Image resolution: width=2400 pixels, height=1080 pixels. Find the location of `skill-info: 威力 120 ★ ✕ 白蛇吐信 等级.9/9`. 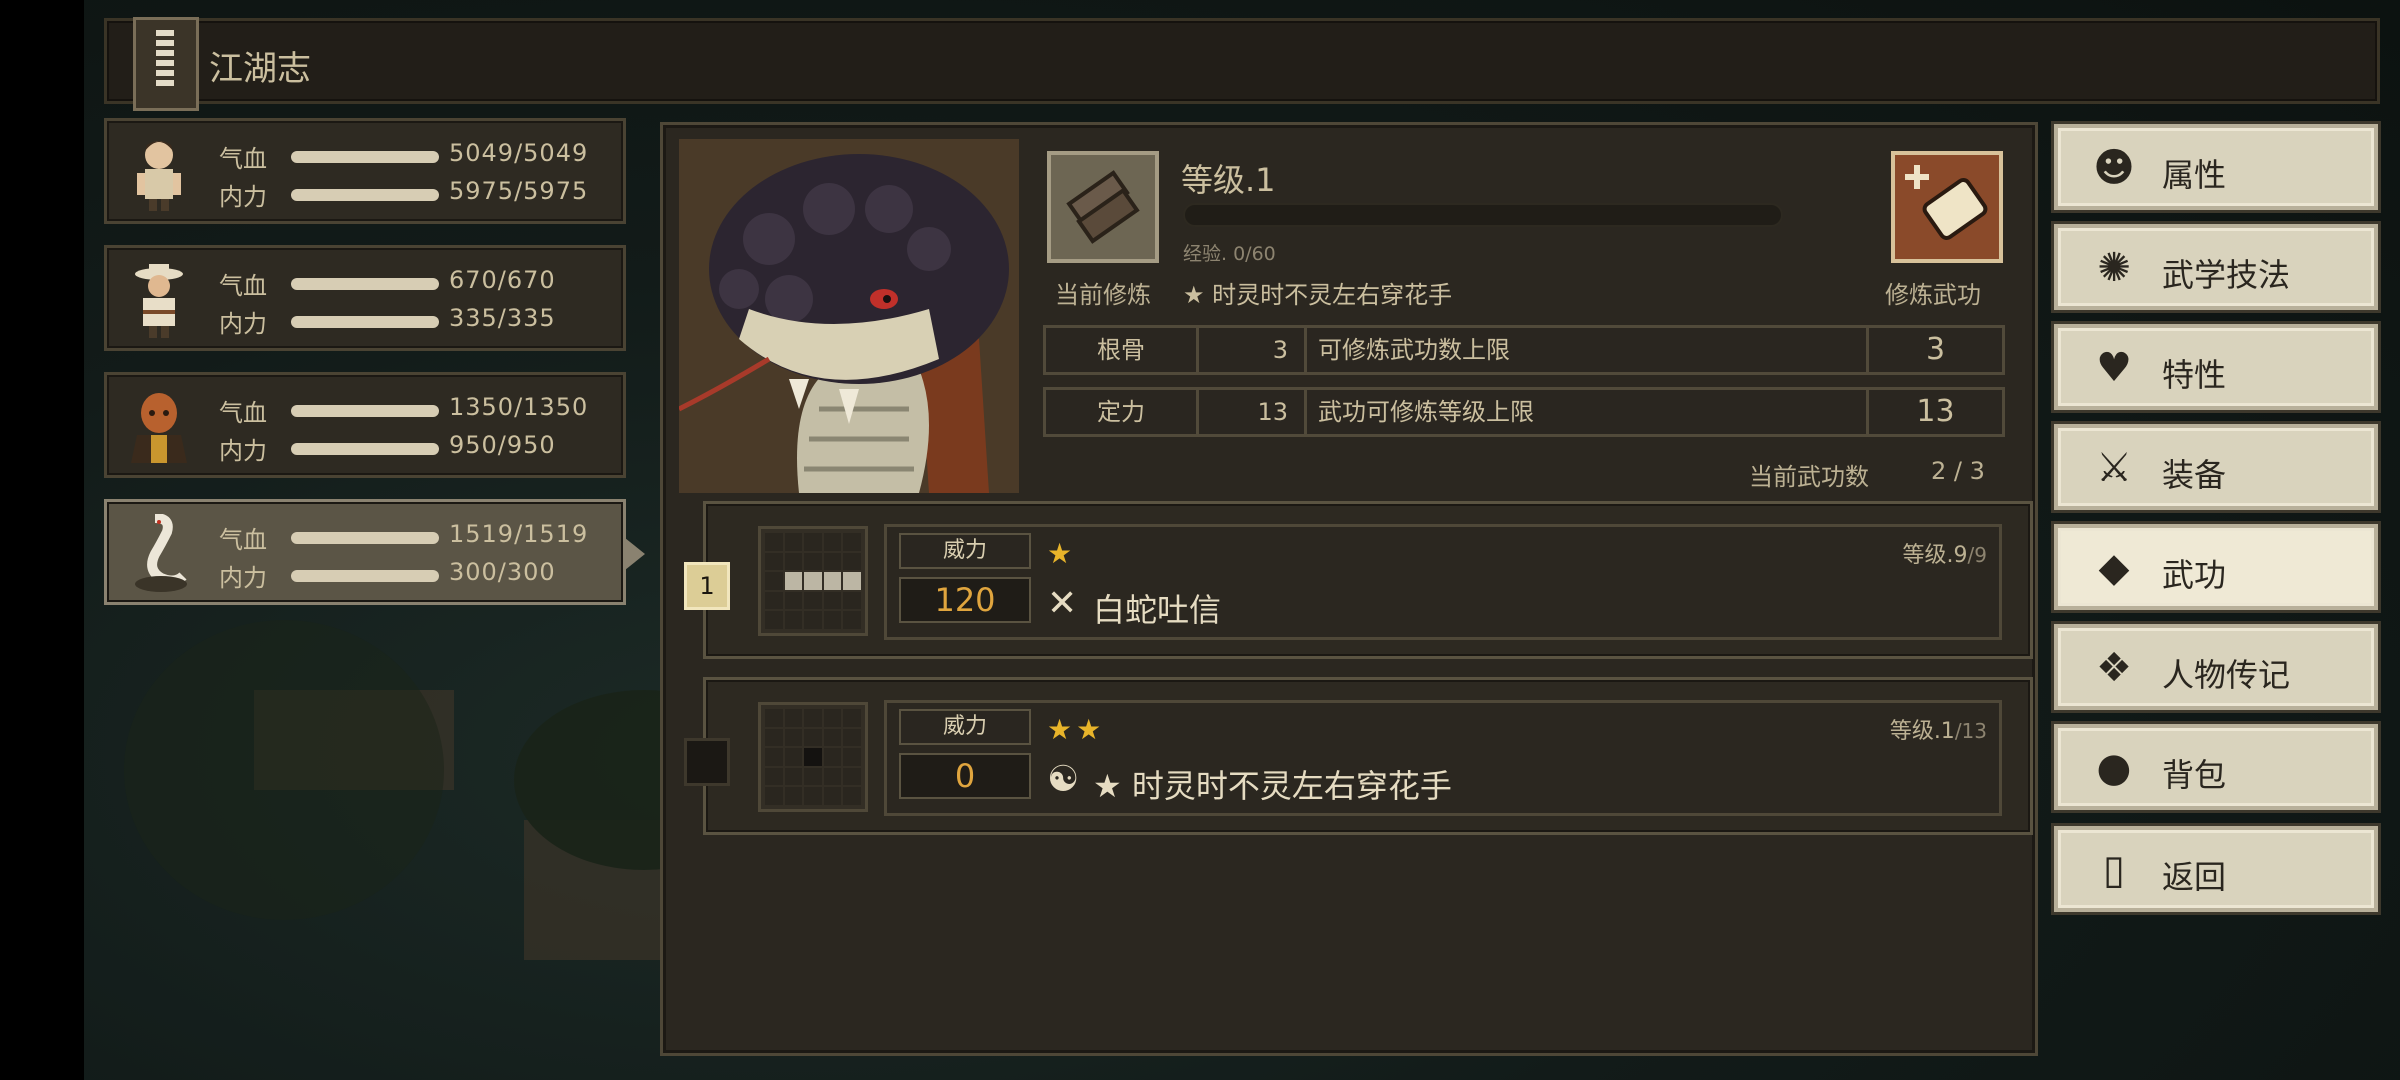

skill-info: 威力 120 ★ ✕ 白蛇吐信 等级.9/9 is located at coordinates (1443, 582).